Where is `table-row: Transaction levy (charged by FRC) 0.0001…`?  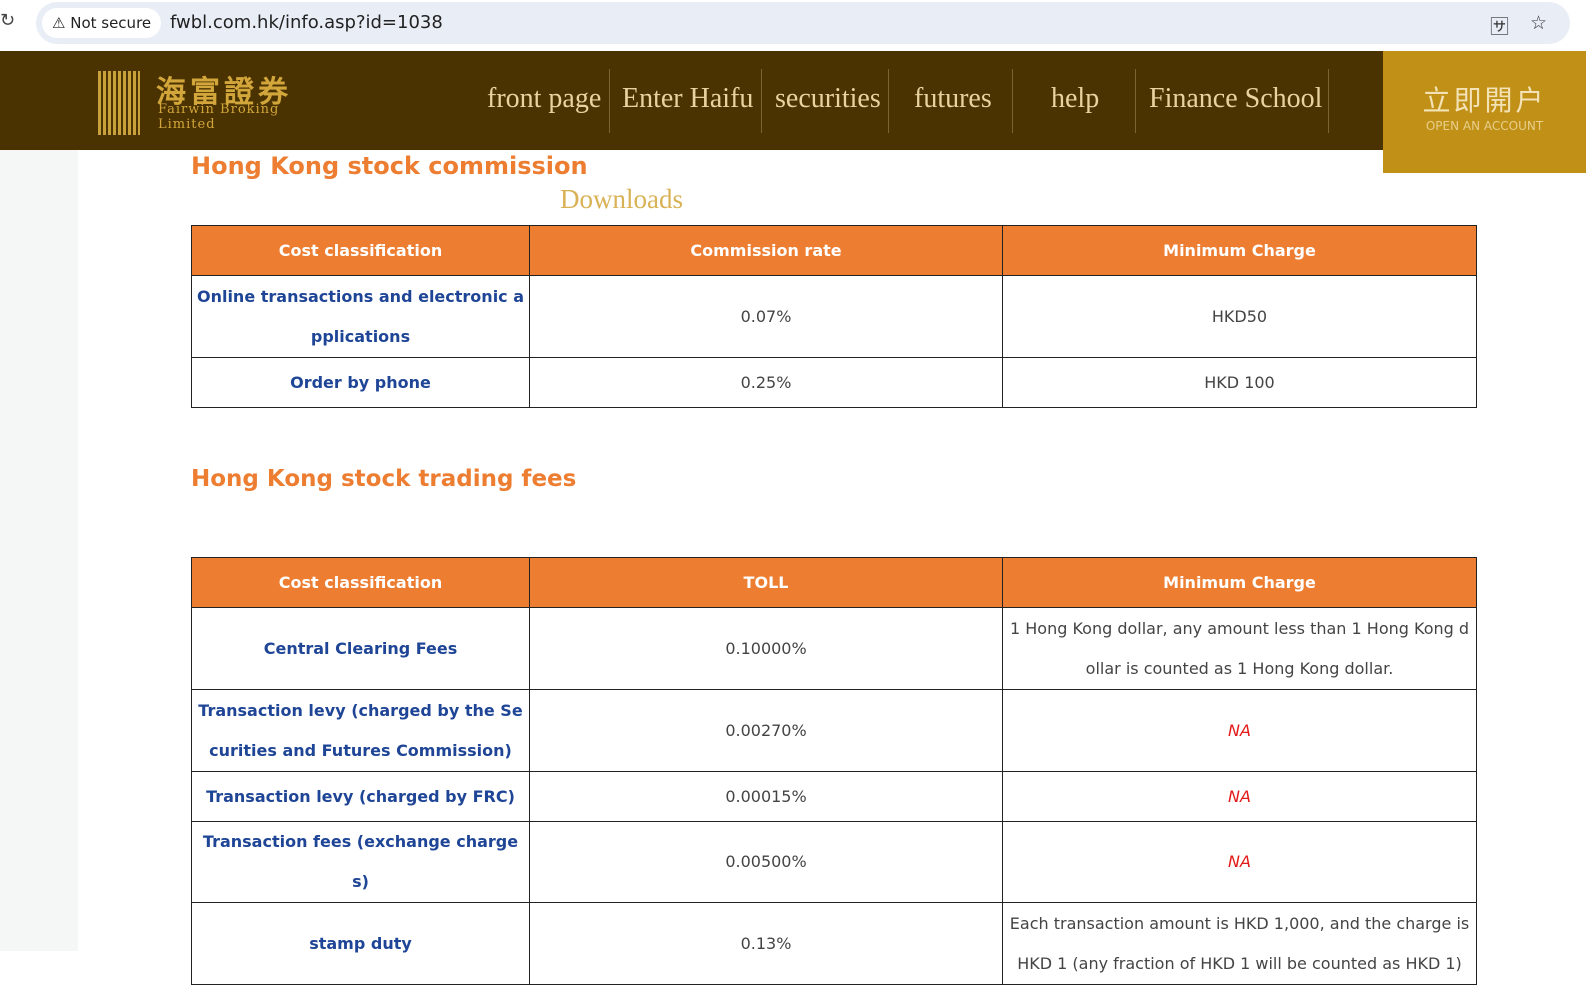
table-row: Transaction levy (charged by FRC) 0.0001… is located at coordinates (834, 796).